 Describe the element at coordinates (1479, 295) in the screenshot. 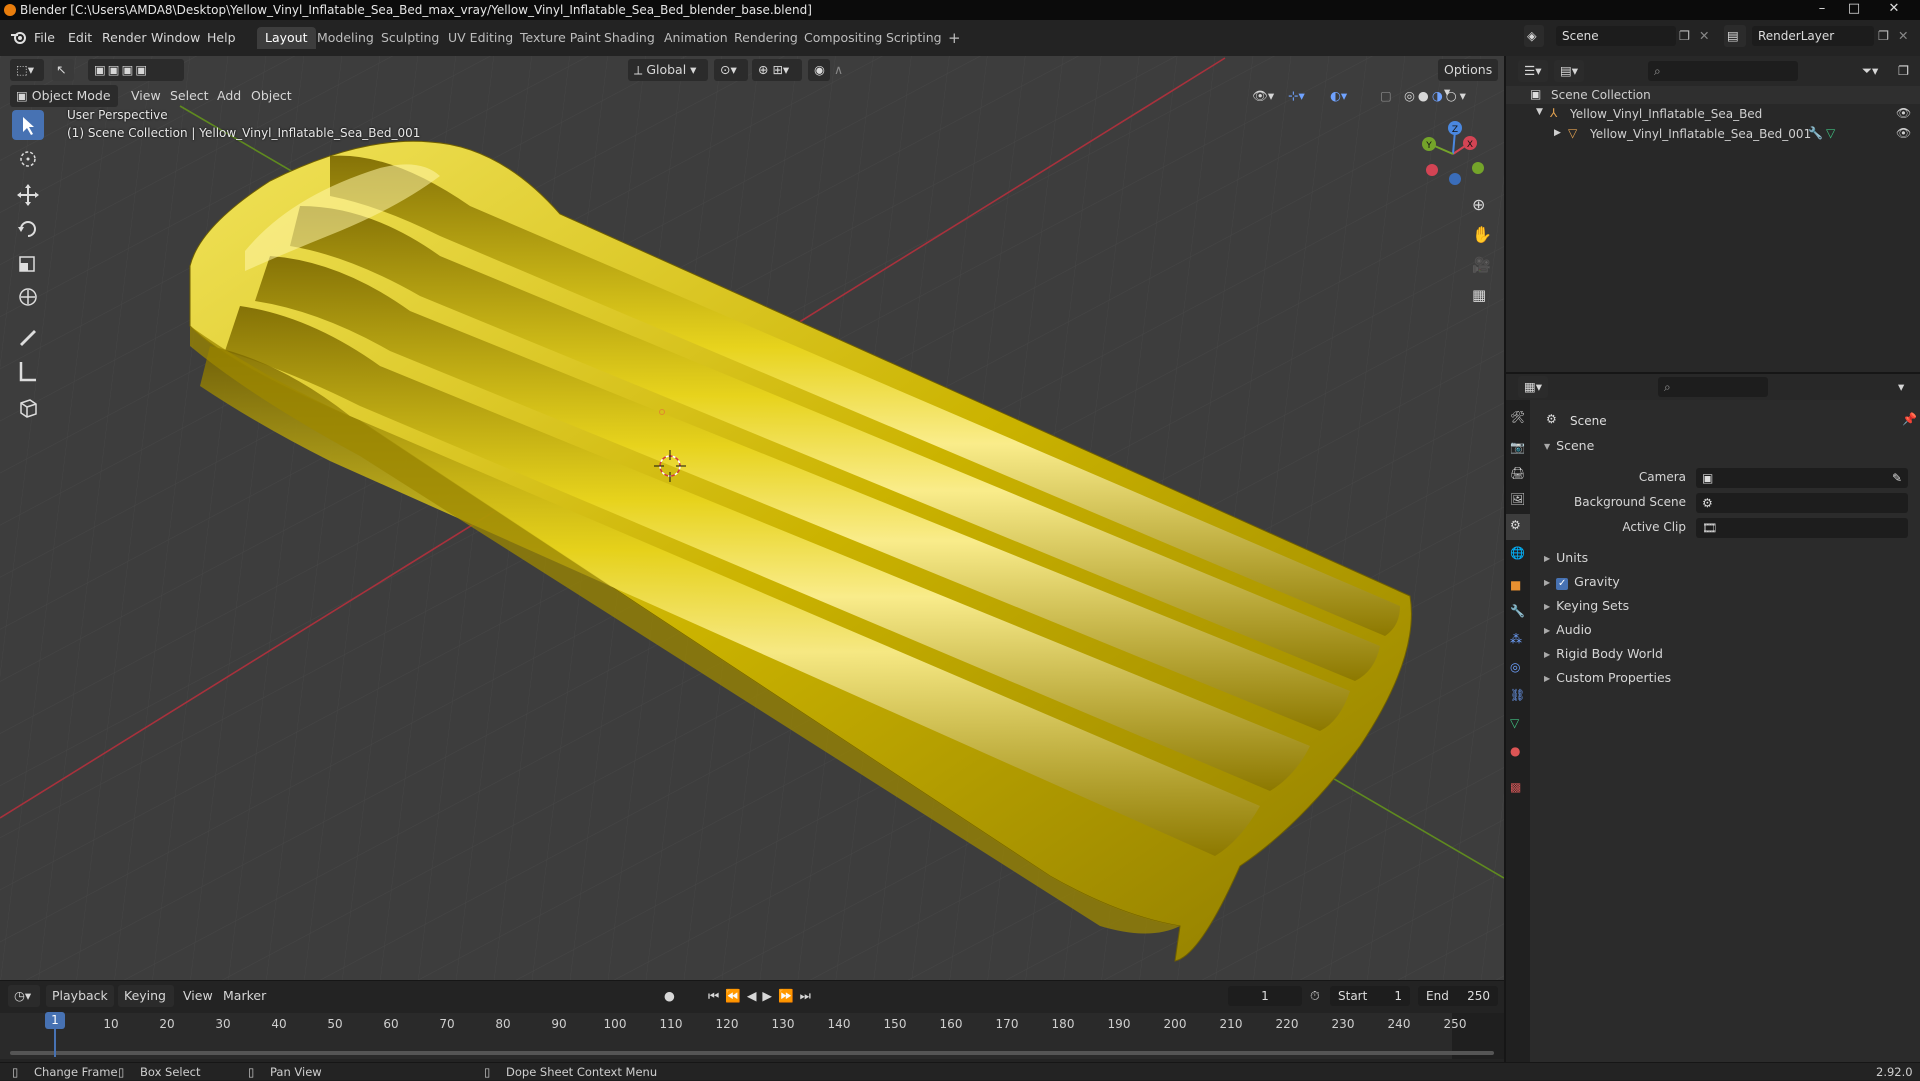

I see `ortho-toggle-icon: ▦` at that location.